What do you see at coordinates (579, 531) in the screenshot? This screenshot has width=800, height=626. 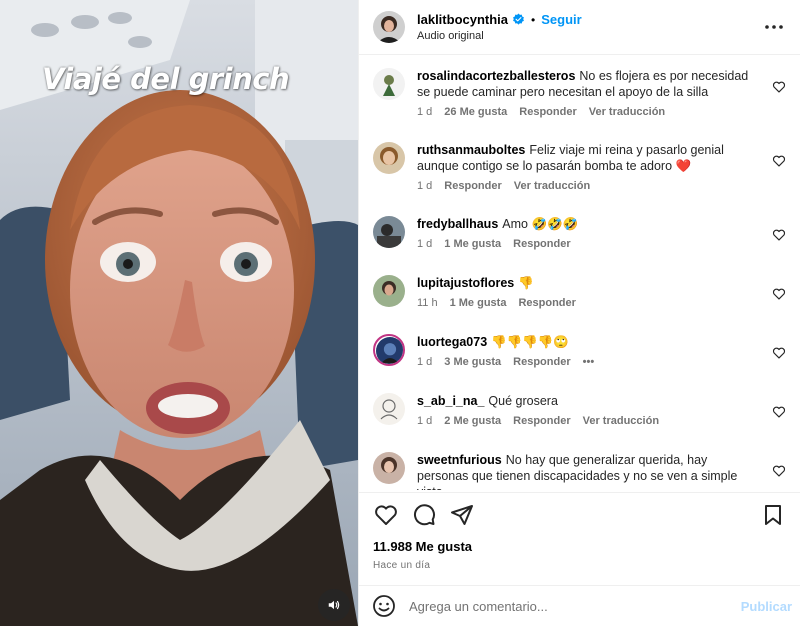 I see `post-actions: 11.988 Me gusta Hace un día` at bounding box center [579, 531].